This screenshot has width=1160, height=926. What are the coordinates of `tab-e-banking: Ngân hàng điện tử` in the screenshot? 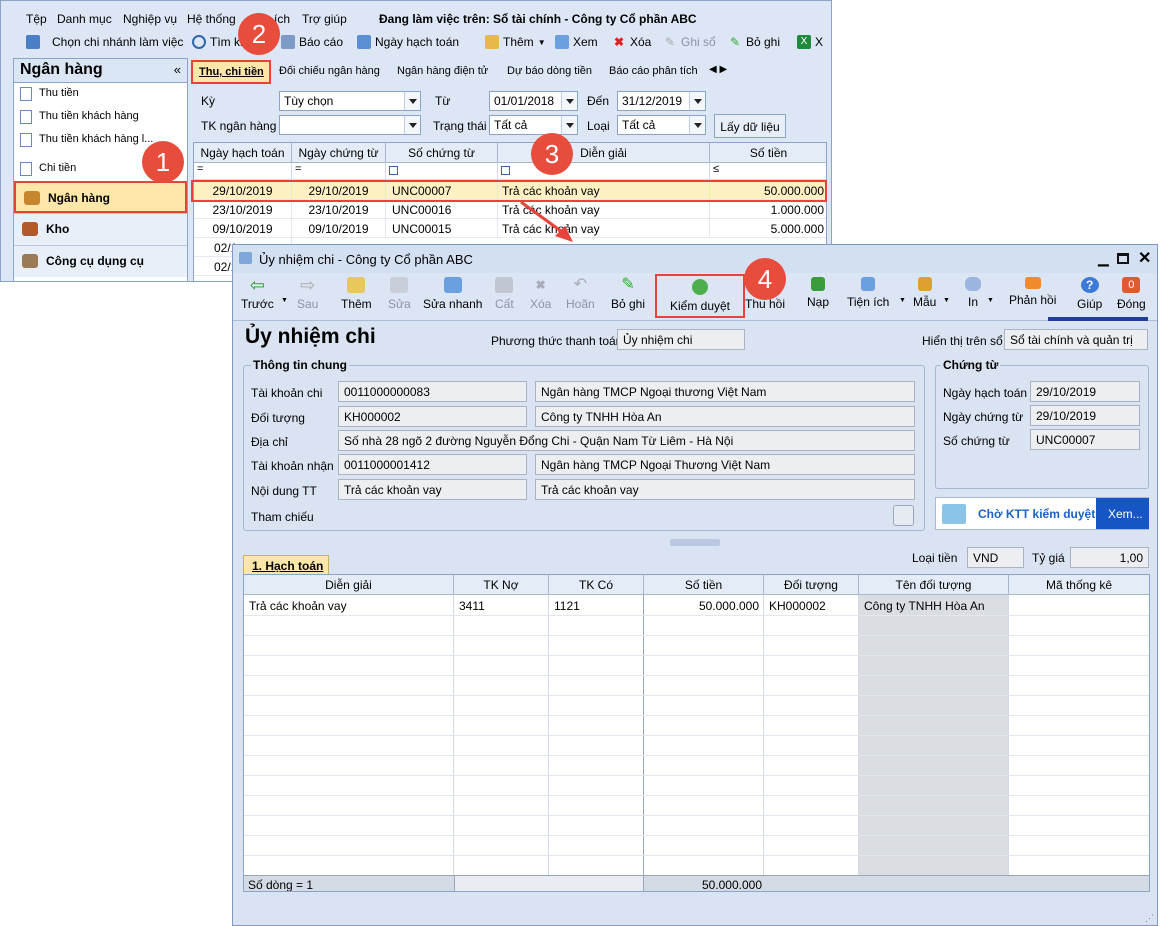 It's located at (442, 71).